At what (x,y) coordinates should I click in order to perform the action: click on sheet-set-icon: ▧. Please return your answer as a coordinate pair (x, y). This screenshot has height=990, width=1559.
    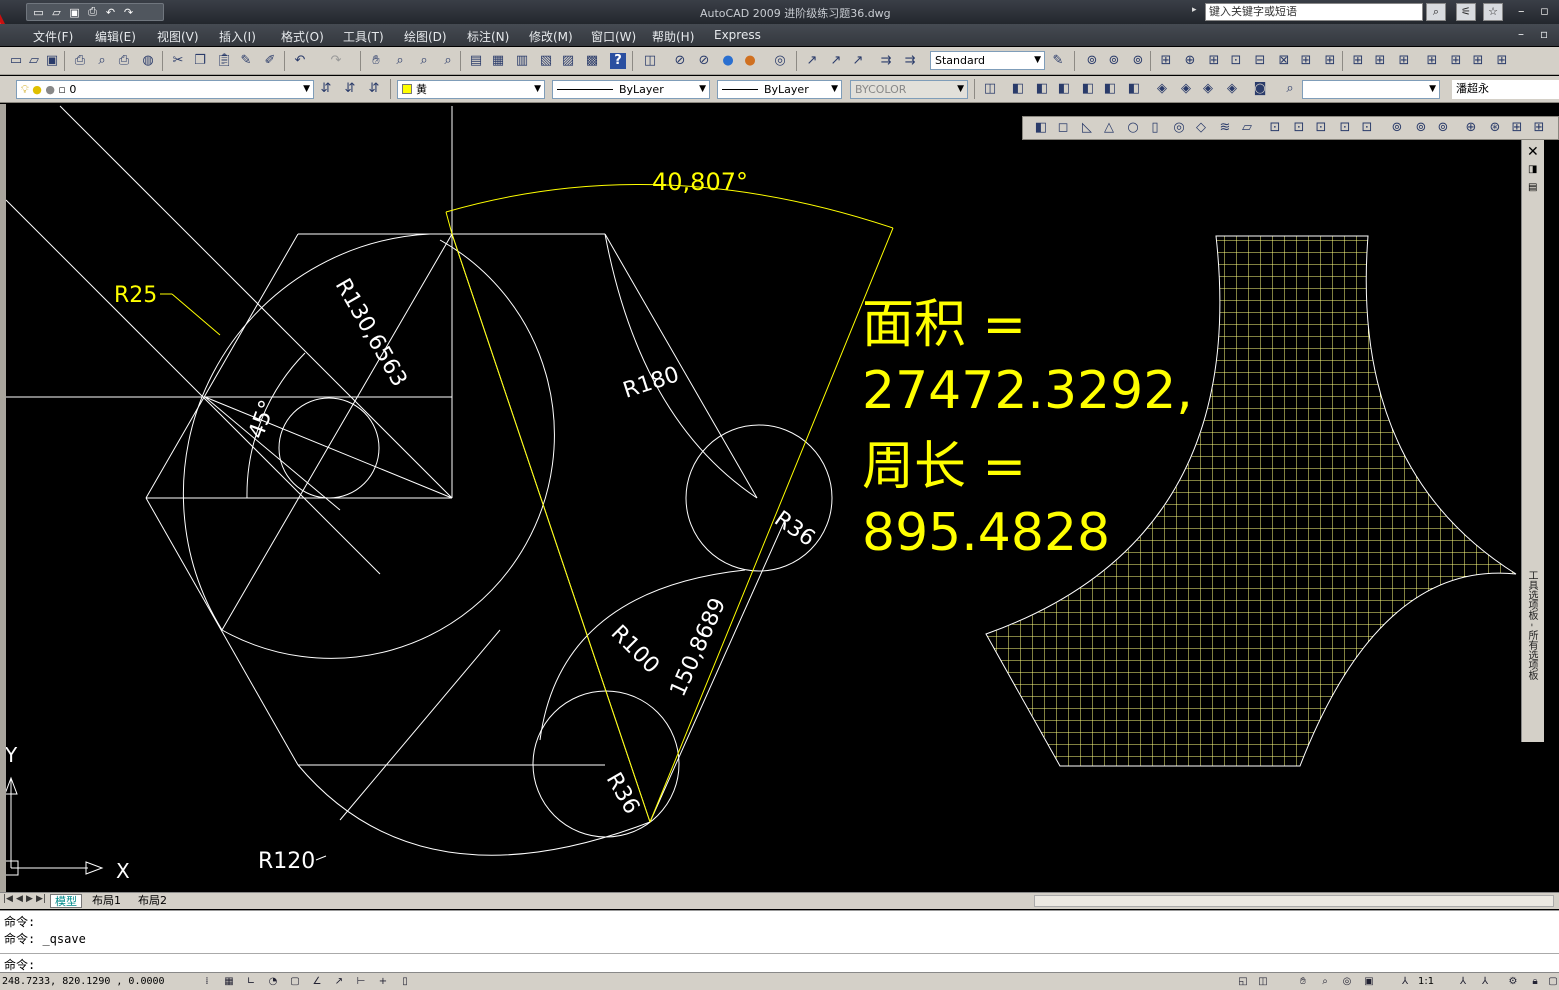
    Looking at the image, I should click on (546, 61).